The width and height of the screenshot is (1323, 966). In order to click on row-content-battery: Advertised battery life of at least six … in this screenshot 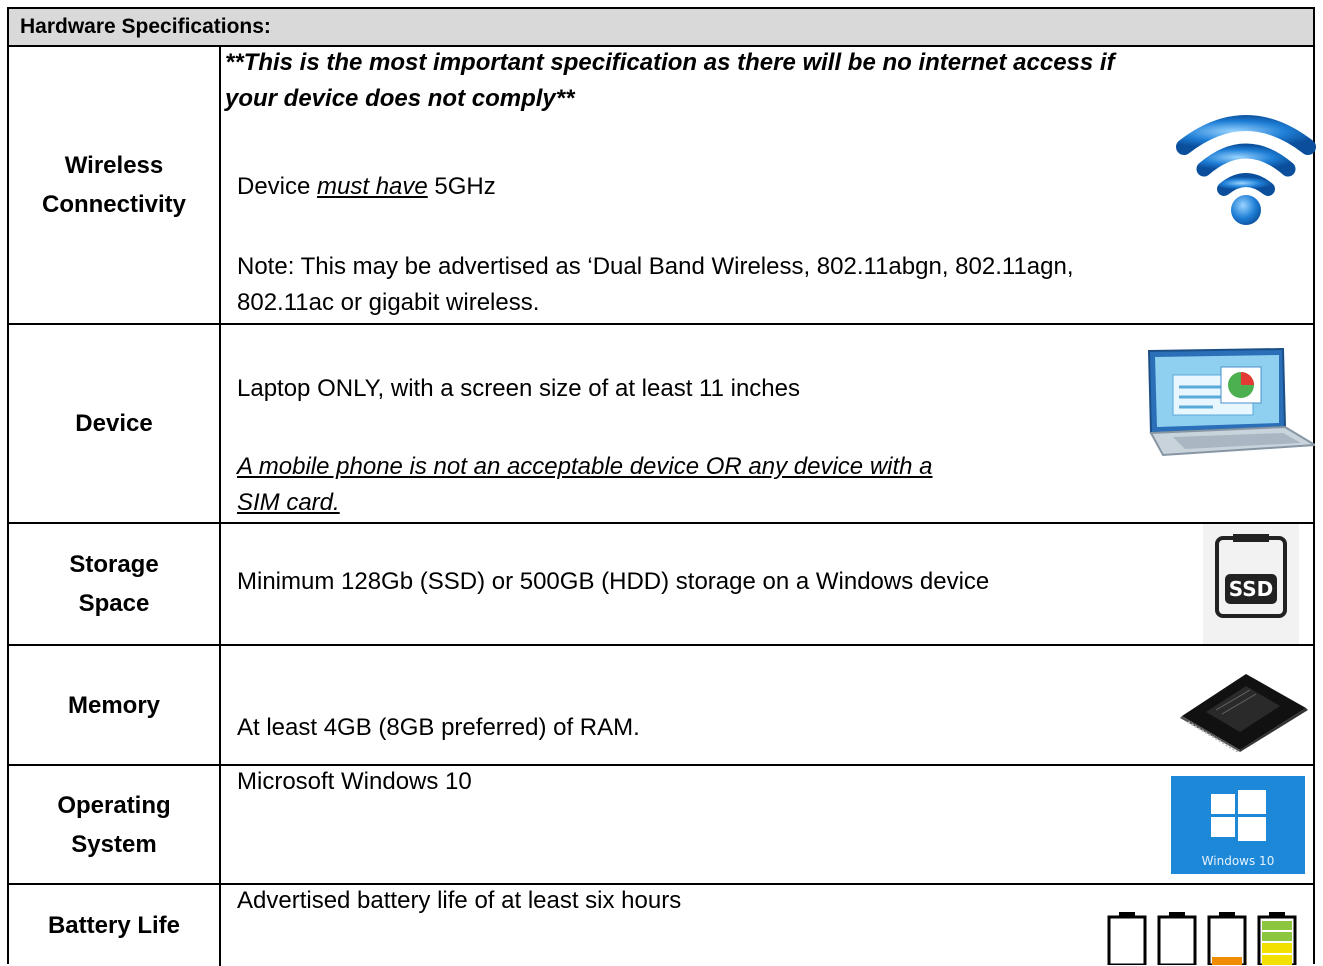, I will do `click(767, 925)`.